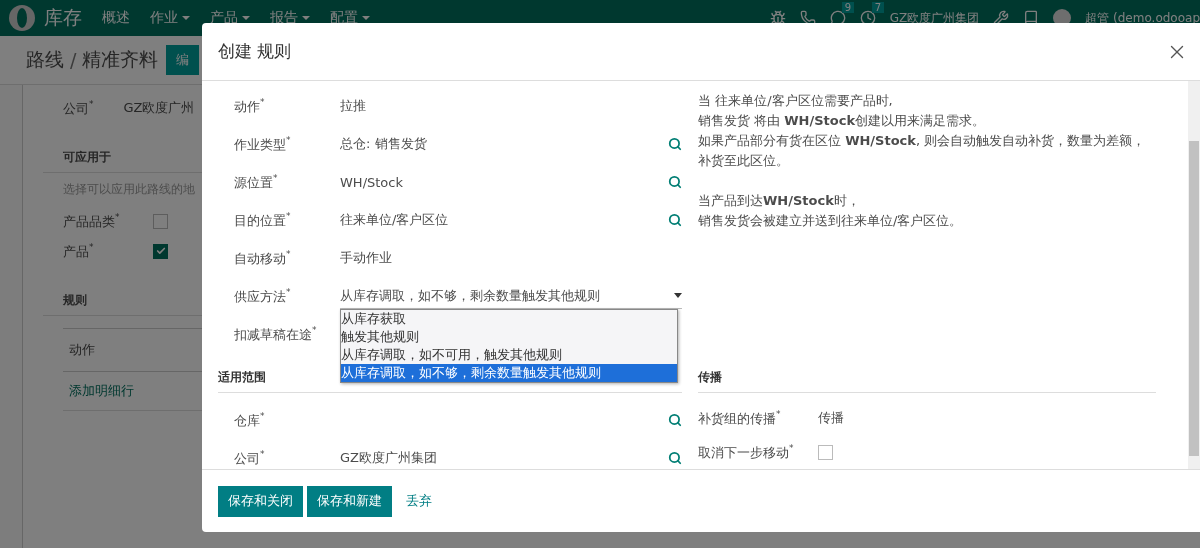 Image resolution: width=1200 pixels, height=548 pixels. Describe the element at coordinates (91, 221) in the screenshot. I see `field-label: 产品品类$^{*}$` at that location.